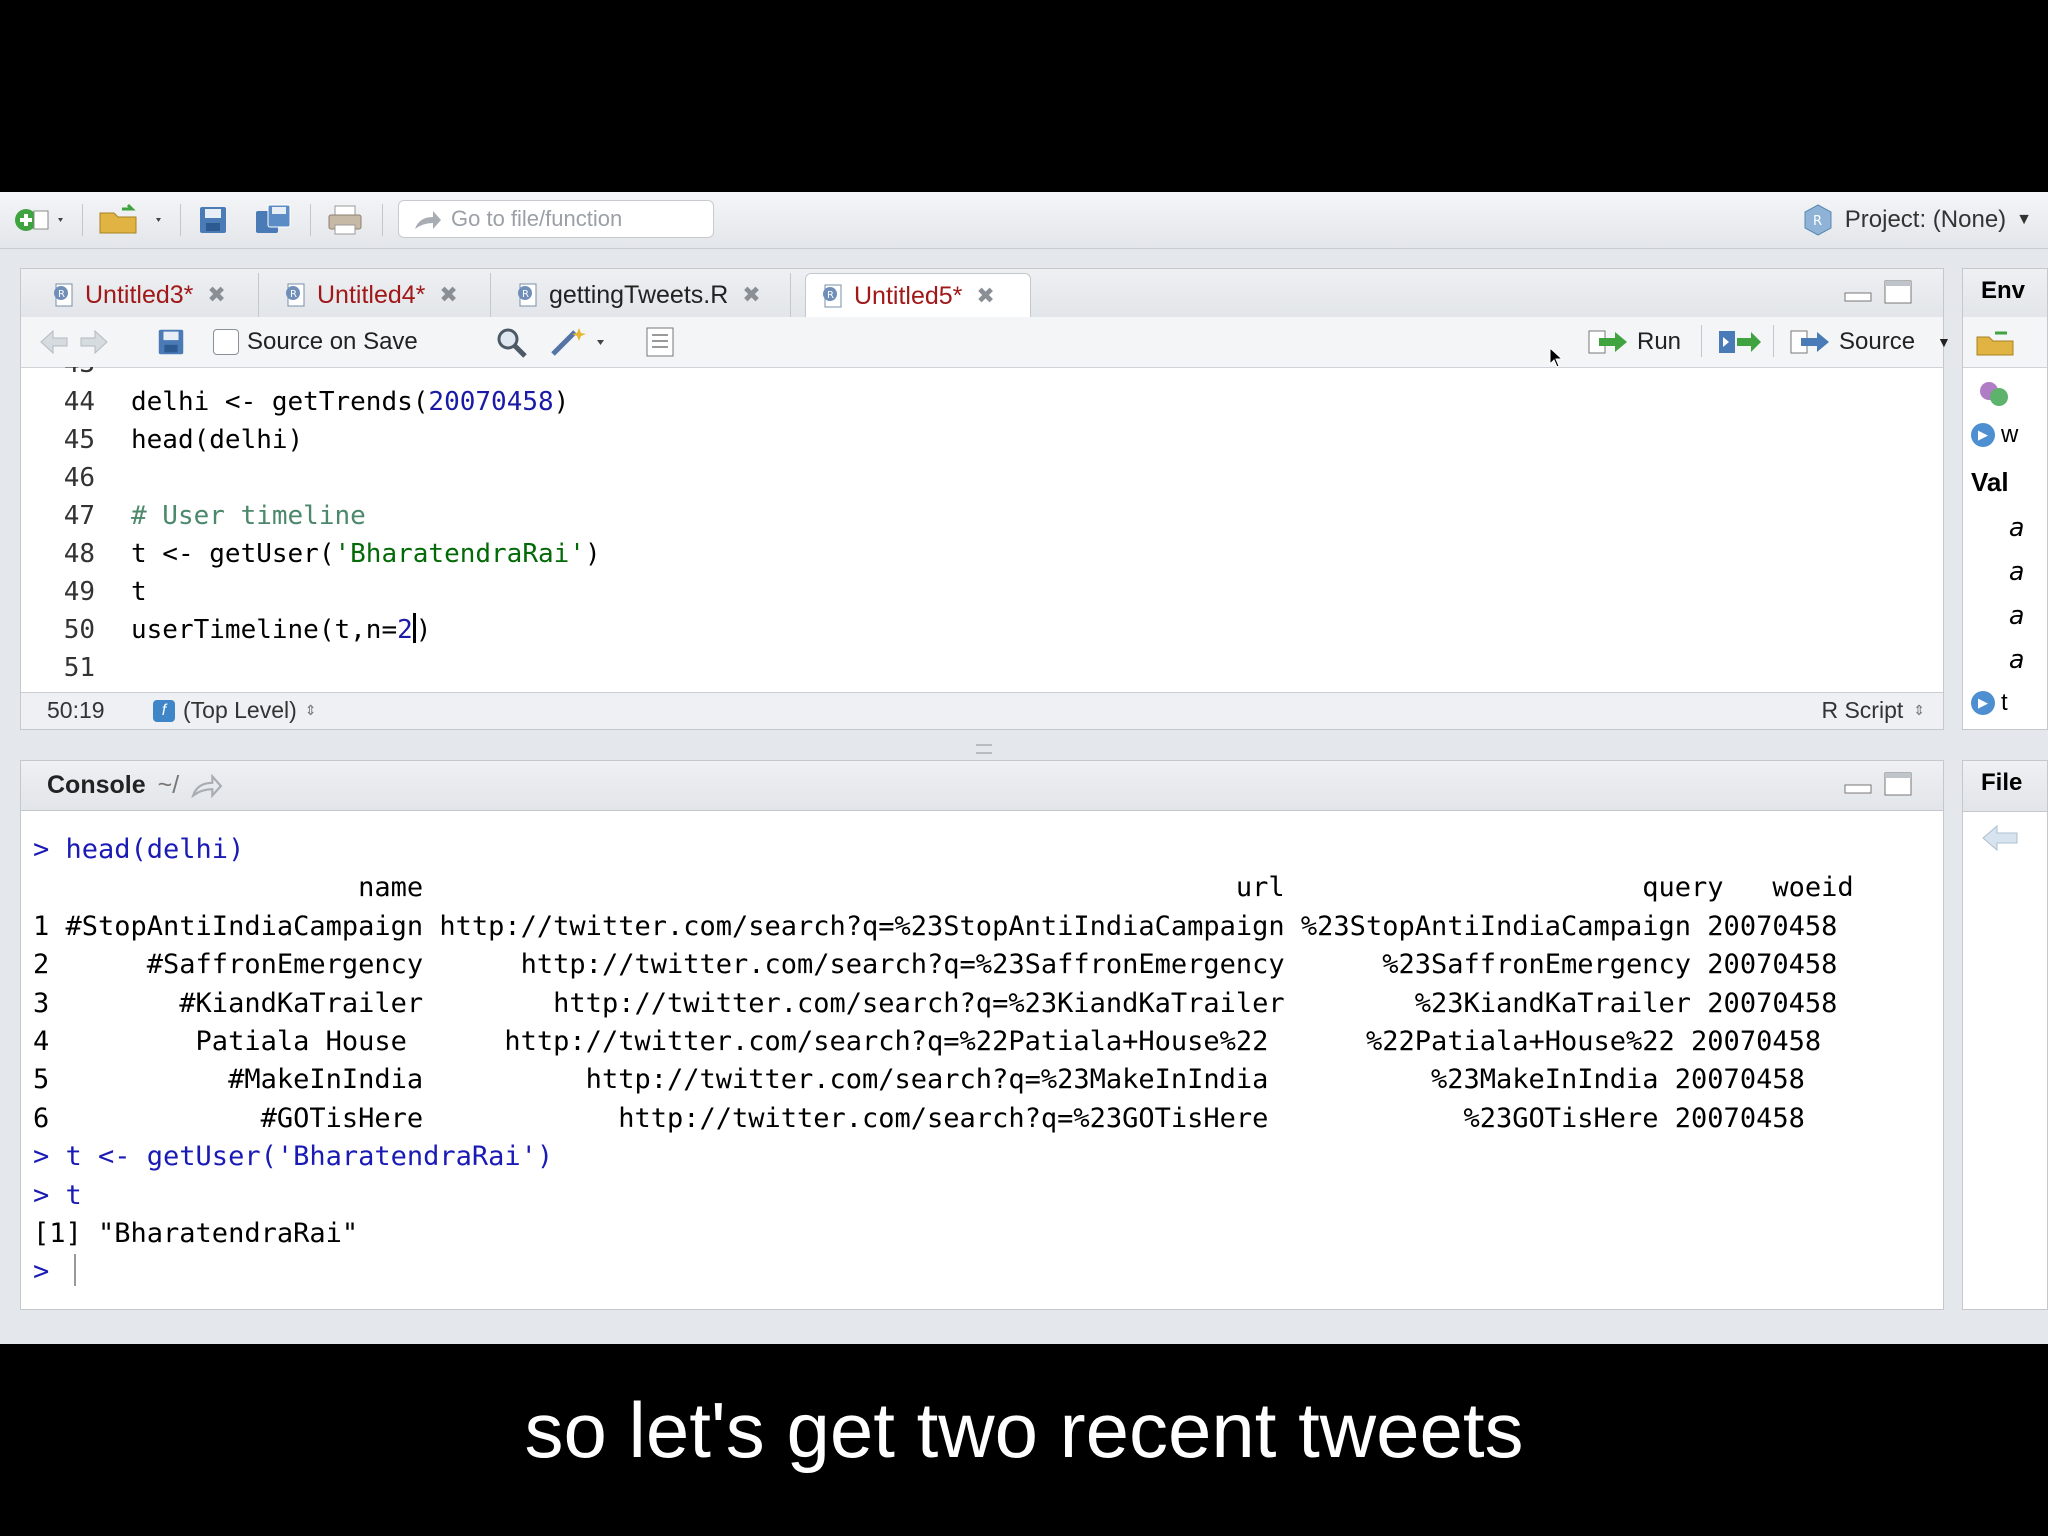 The height and width of the screenshot is (1536, 2048). What do you see at coordinates (345, 220) in the screenshot?
I see `print-button` at bounding box center [345, 220].